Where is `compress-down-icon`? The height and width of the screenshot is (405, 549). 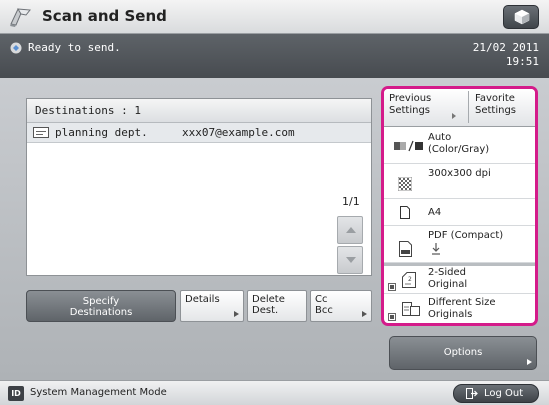 compress-down-icon is located at coordinates (436, 249).